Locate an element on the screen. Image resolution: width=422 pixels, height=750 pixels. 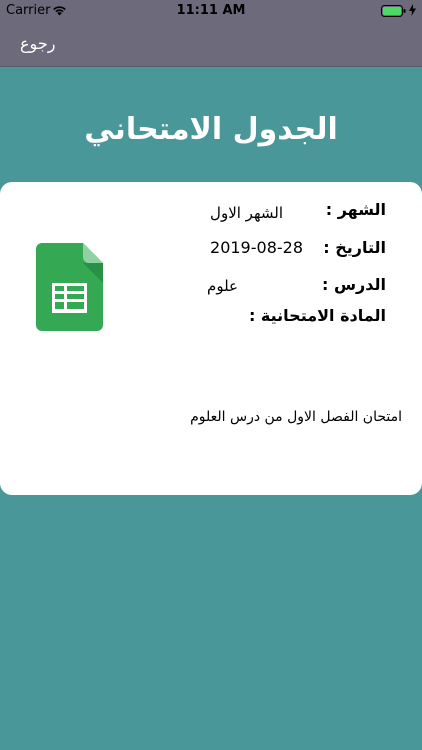
date-label: التاريخ : is located at coordinates (354, 247).